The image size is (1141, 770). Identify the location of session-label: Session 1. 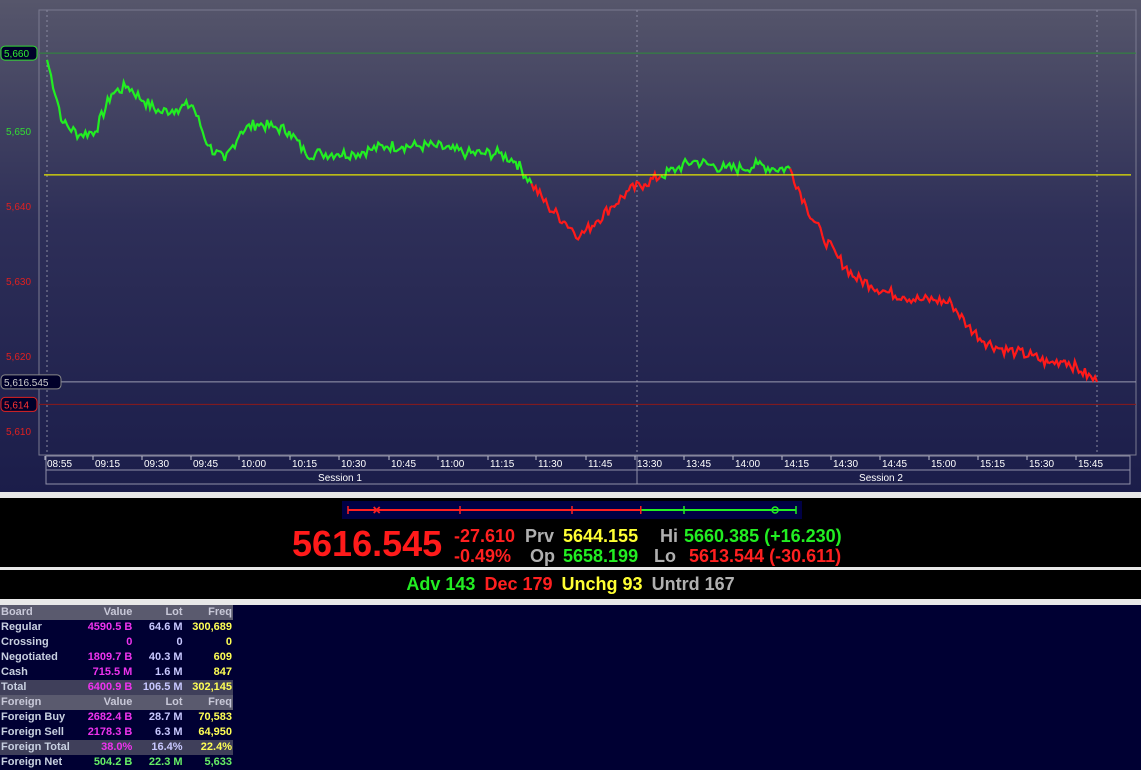
(340, 478).